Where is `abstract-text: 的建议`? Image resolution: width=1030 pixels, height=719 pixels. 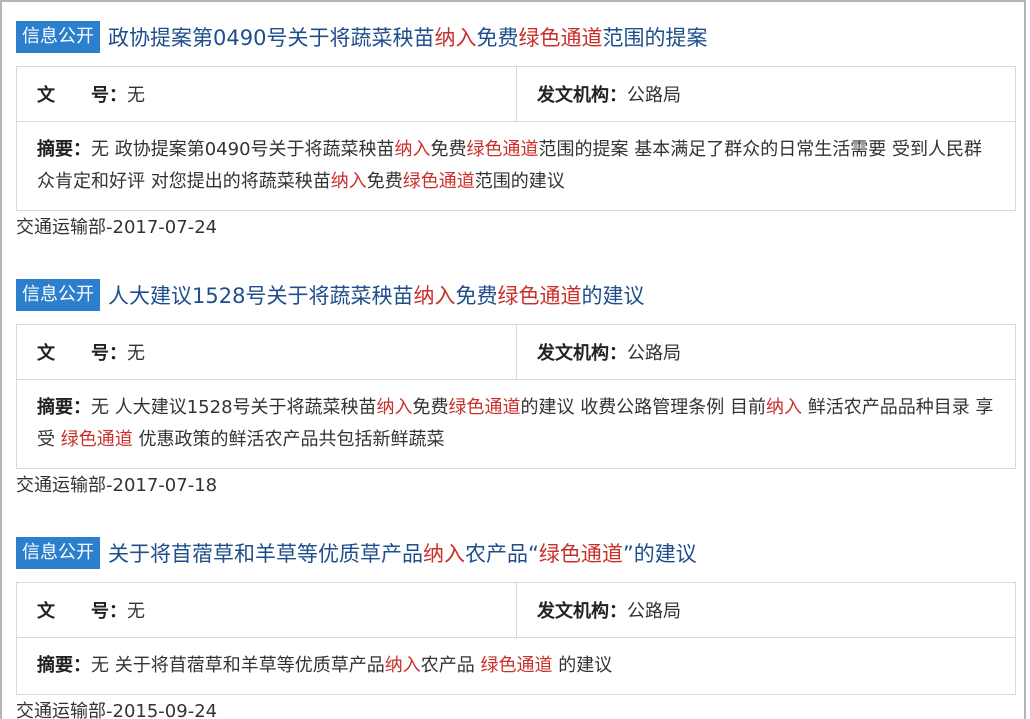
abstract-text: 的建议 is located at coordinates (582, 665).